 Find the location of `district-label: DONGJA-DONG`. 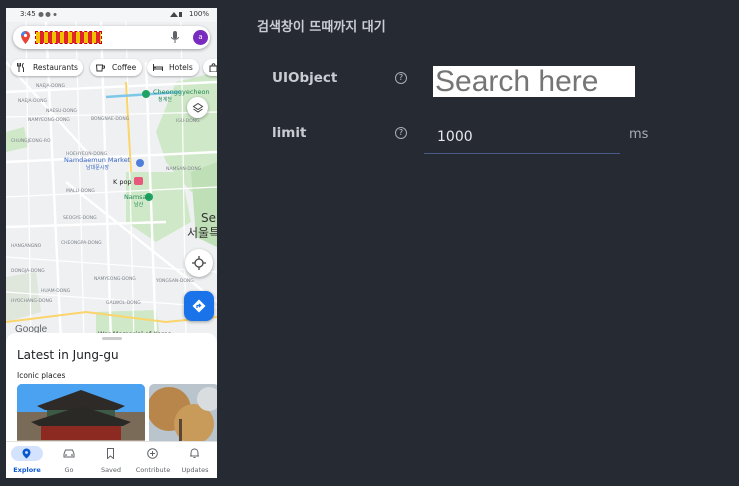

district-label: DONGJA-DONG is located at coordinates (28, 271).